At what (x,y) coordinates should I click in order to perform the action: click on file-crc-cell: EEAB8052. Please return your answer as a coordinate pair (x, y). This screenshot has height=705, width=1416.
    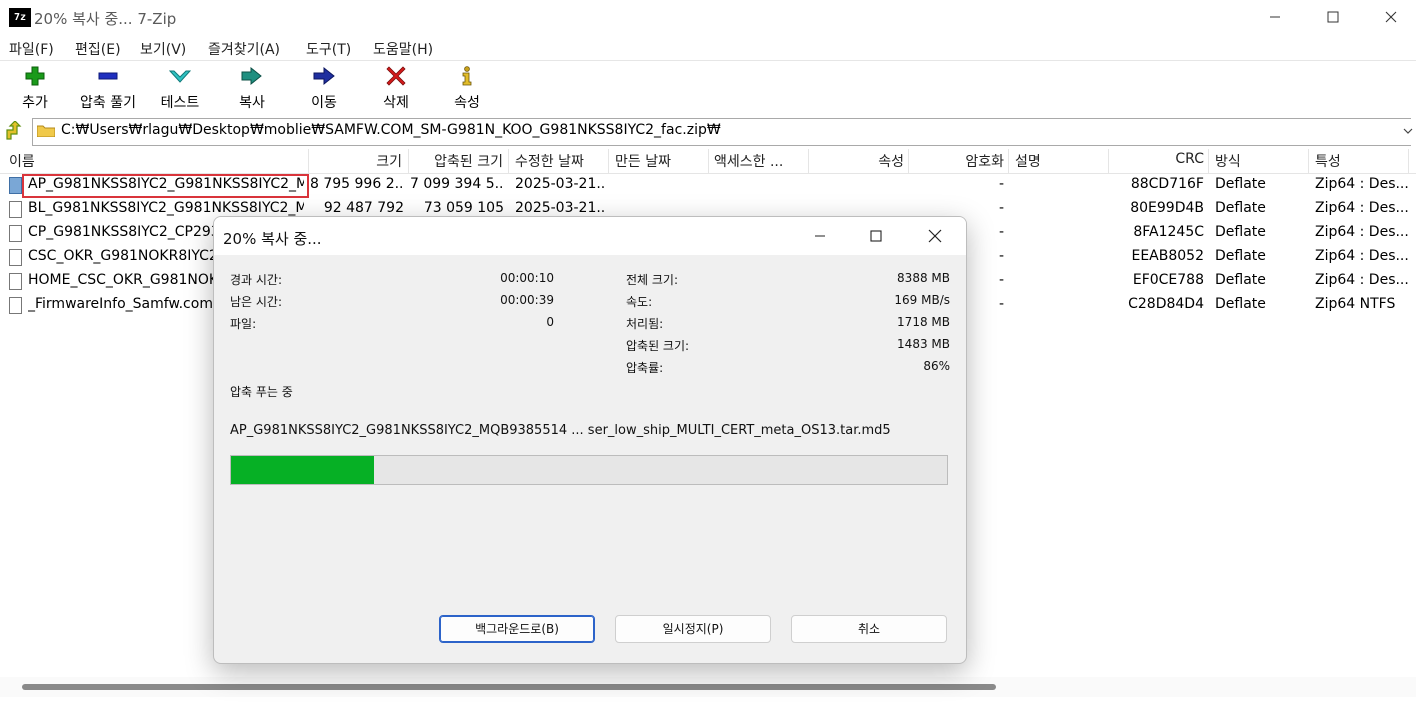
    Looking at the image, I should click on (1167, 256).